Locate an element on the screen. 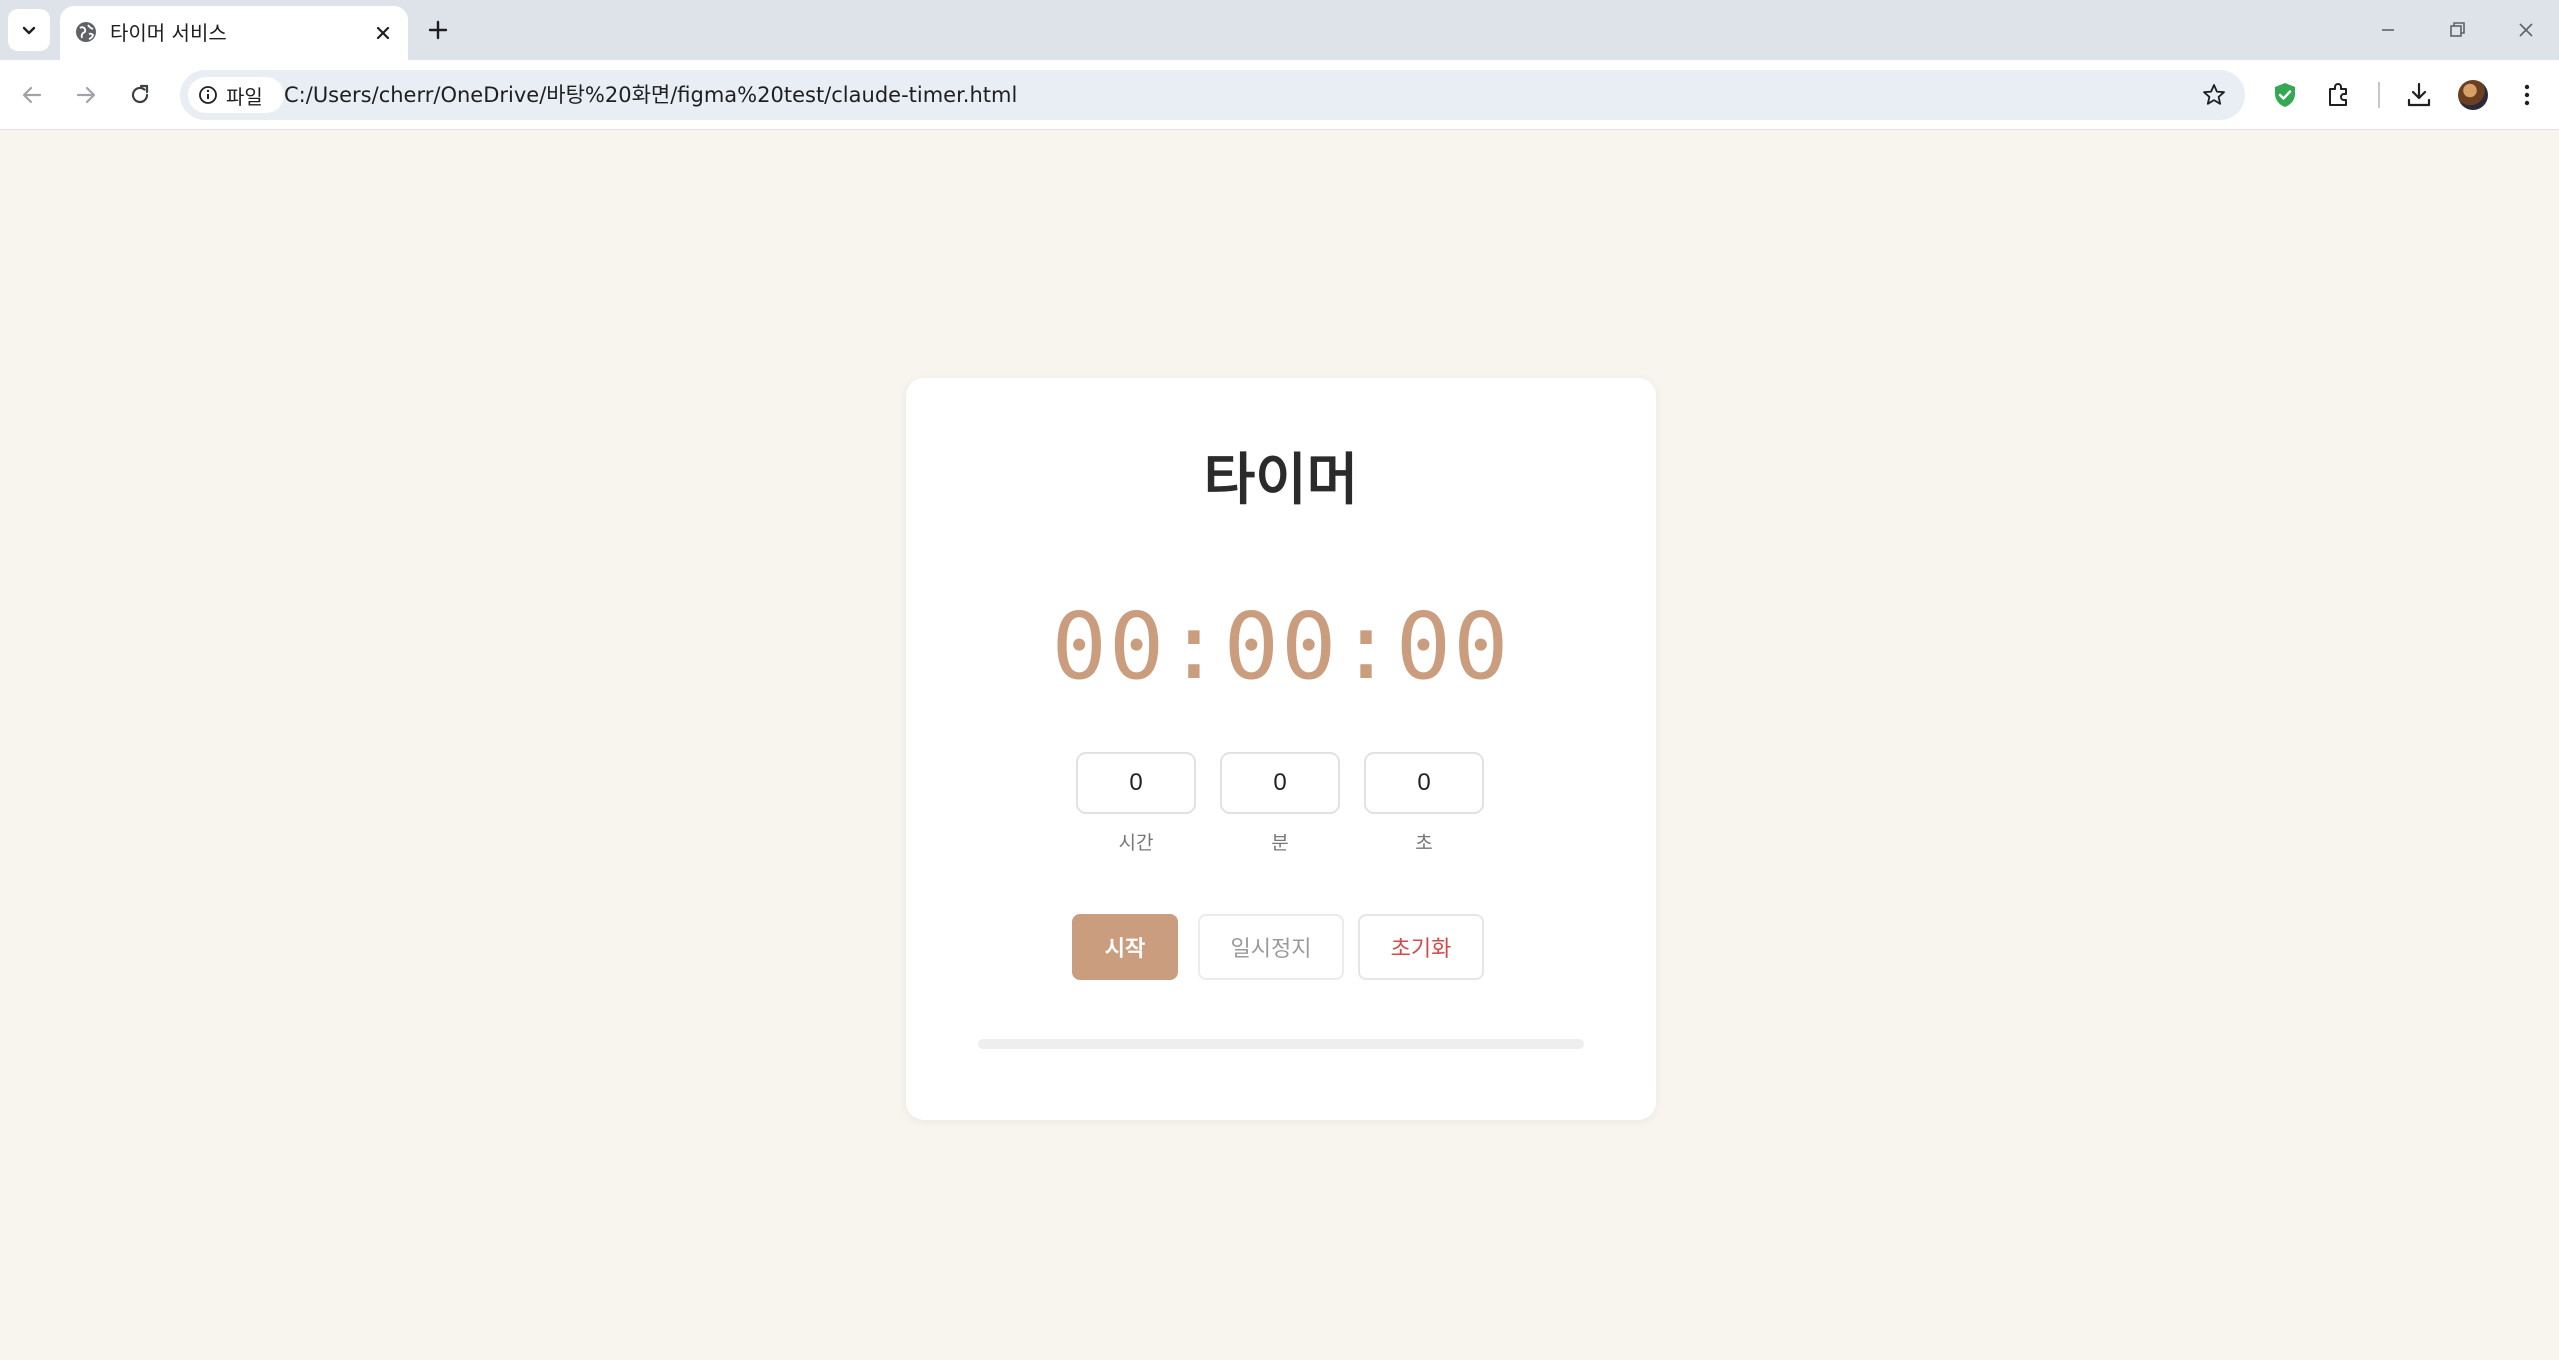 This screenshot has width=2559, height=1360. start-button: 시작 is located at coordinates (1125, 947).